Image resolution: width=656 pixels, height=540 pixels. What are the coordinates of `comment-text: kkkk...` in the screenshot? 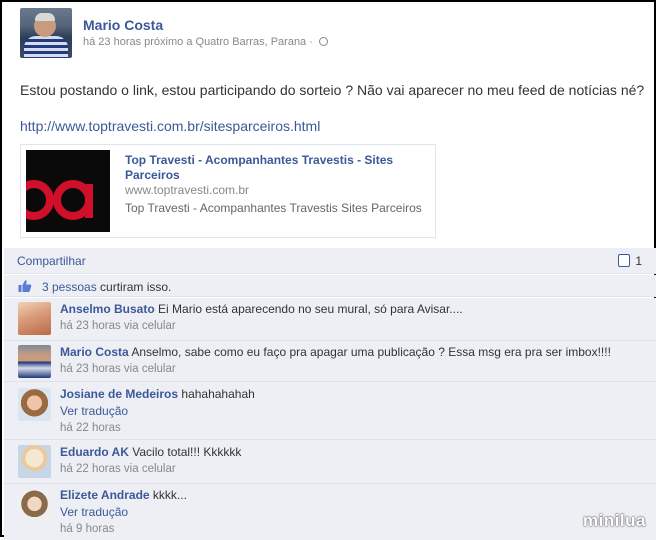 It's located at (169, 495).